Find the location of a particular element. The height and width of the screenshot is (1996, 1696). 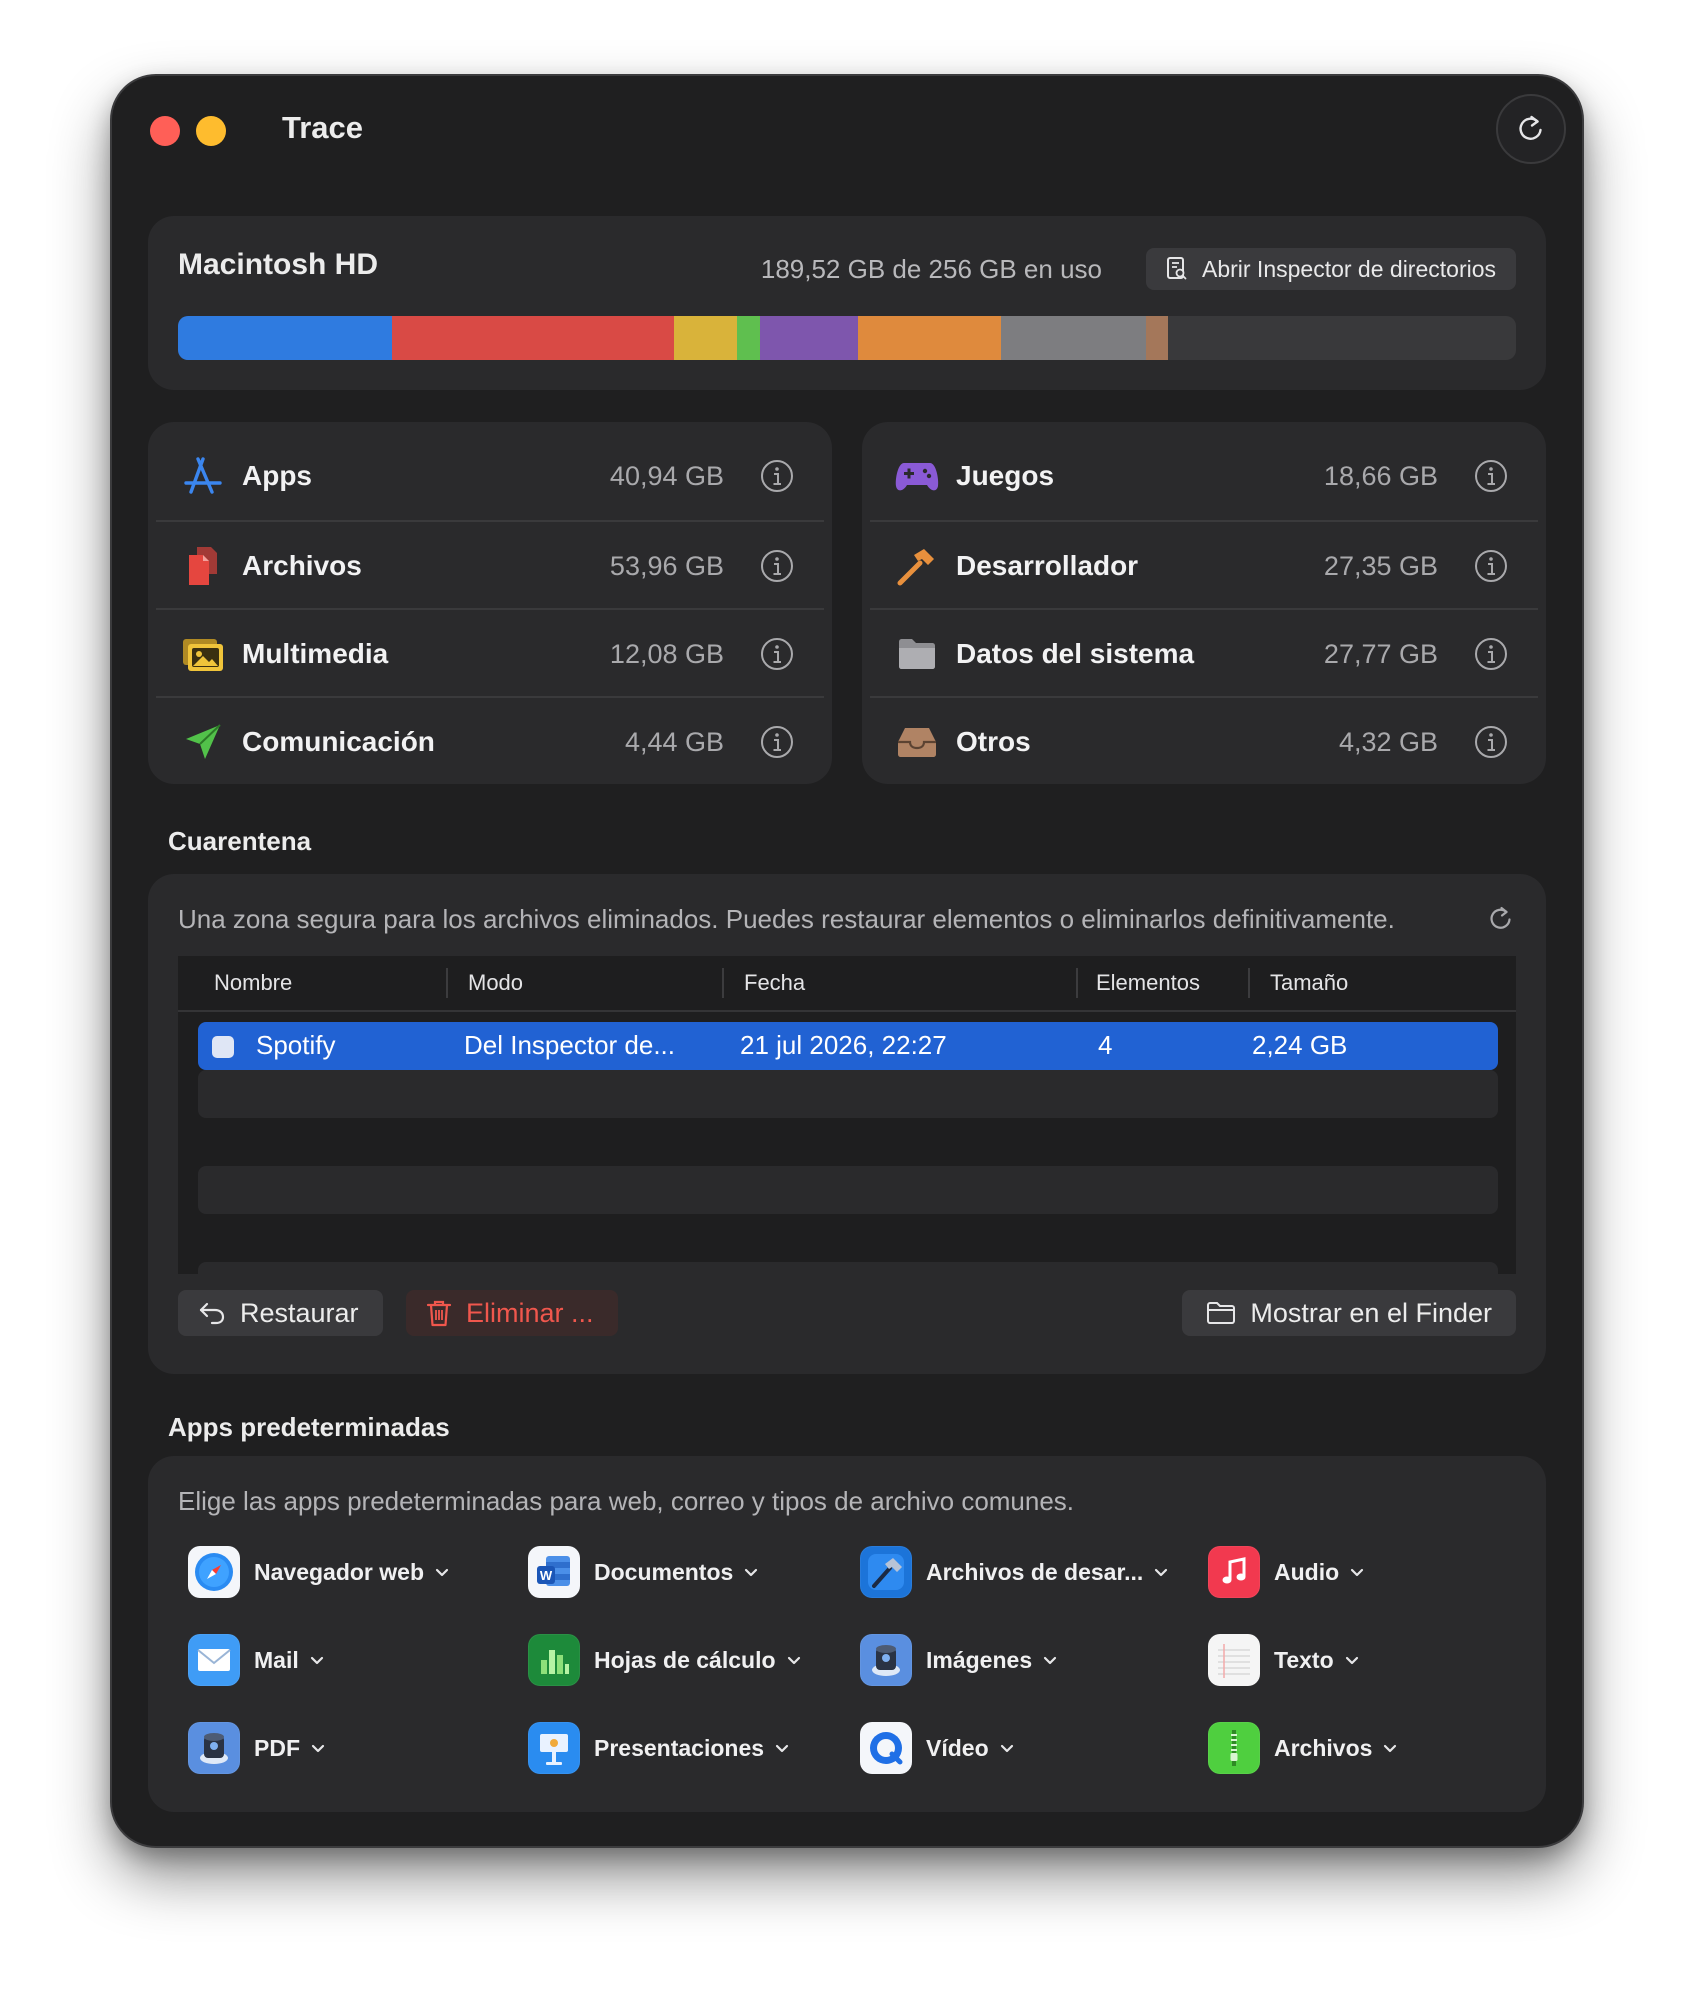

tray-icon is located at coordinates (917, 742).